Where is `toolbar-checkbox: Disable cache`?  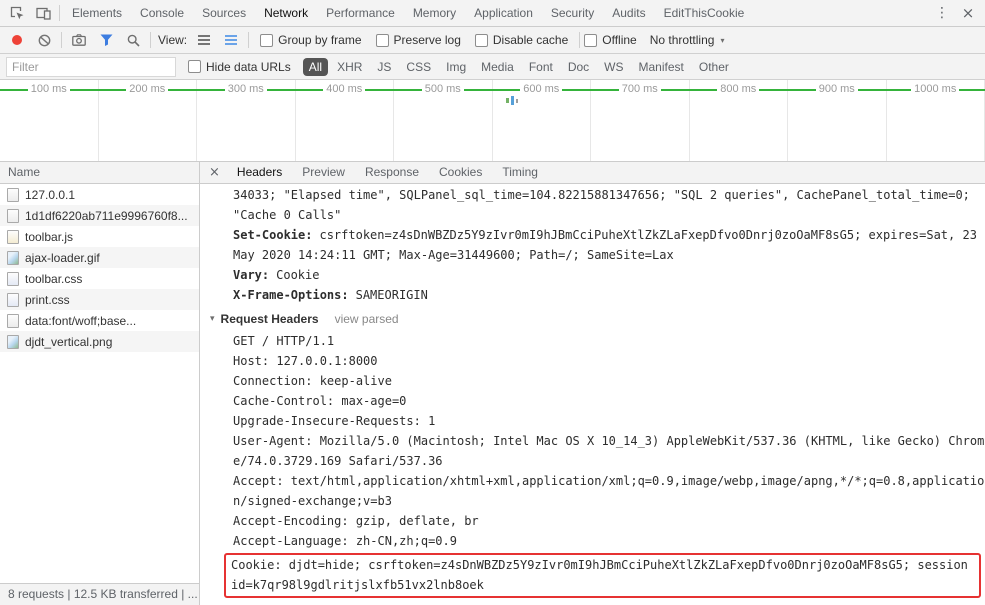
toolbar-checkbox: Disable cache is located at coordinates (521, 40).